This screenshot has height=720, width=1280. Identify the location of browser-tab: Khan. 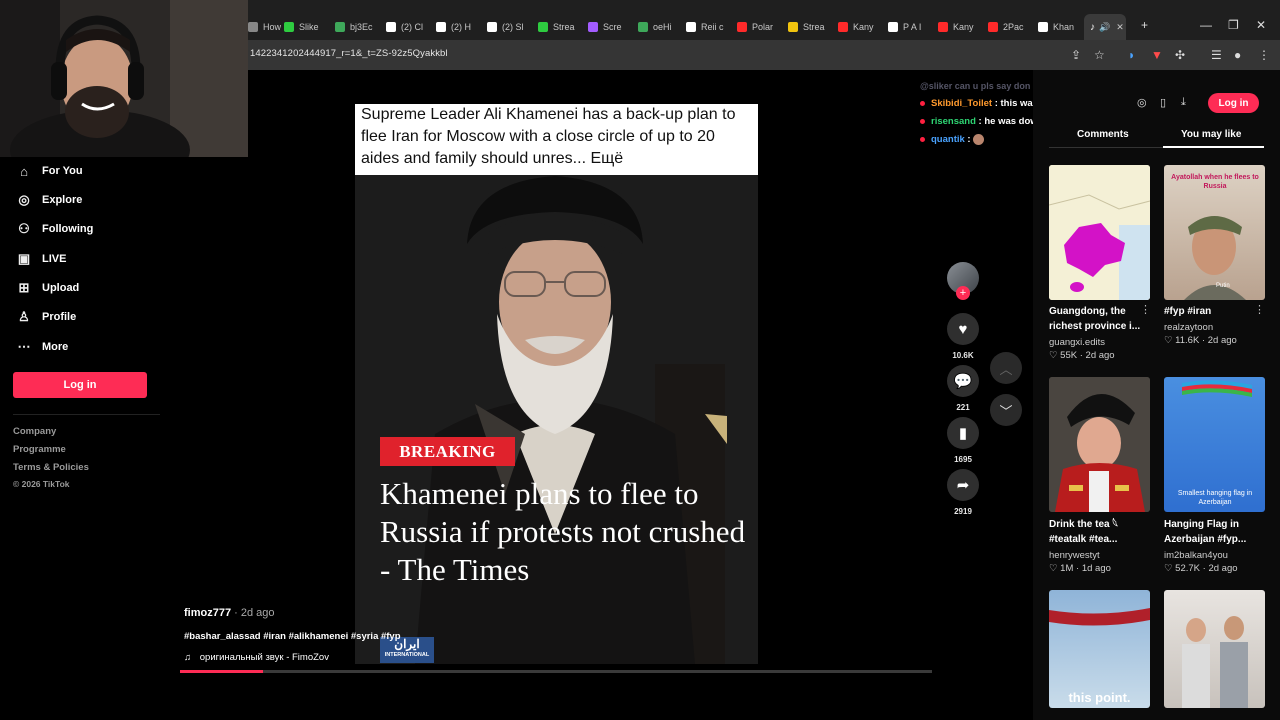
(1061, 27).